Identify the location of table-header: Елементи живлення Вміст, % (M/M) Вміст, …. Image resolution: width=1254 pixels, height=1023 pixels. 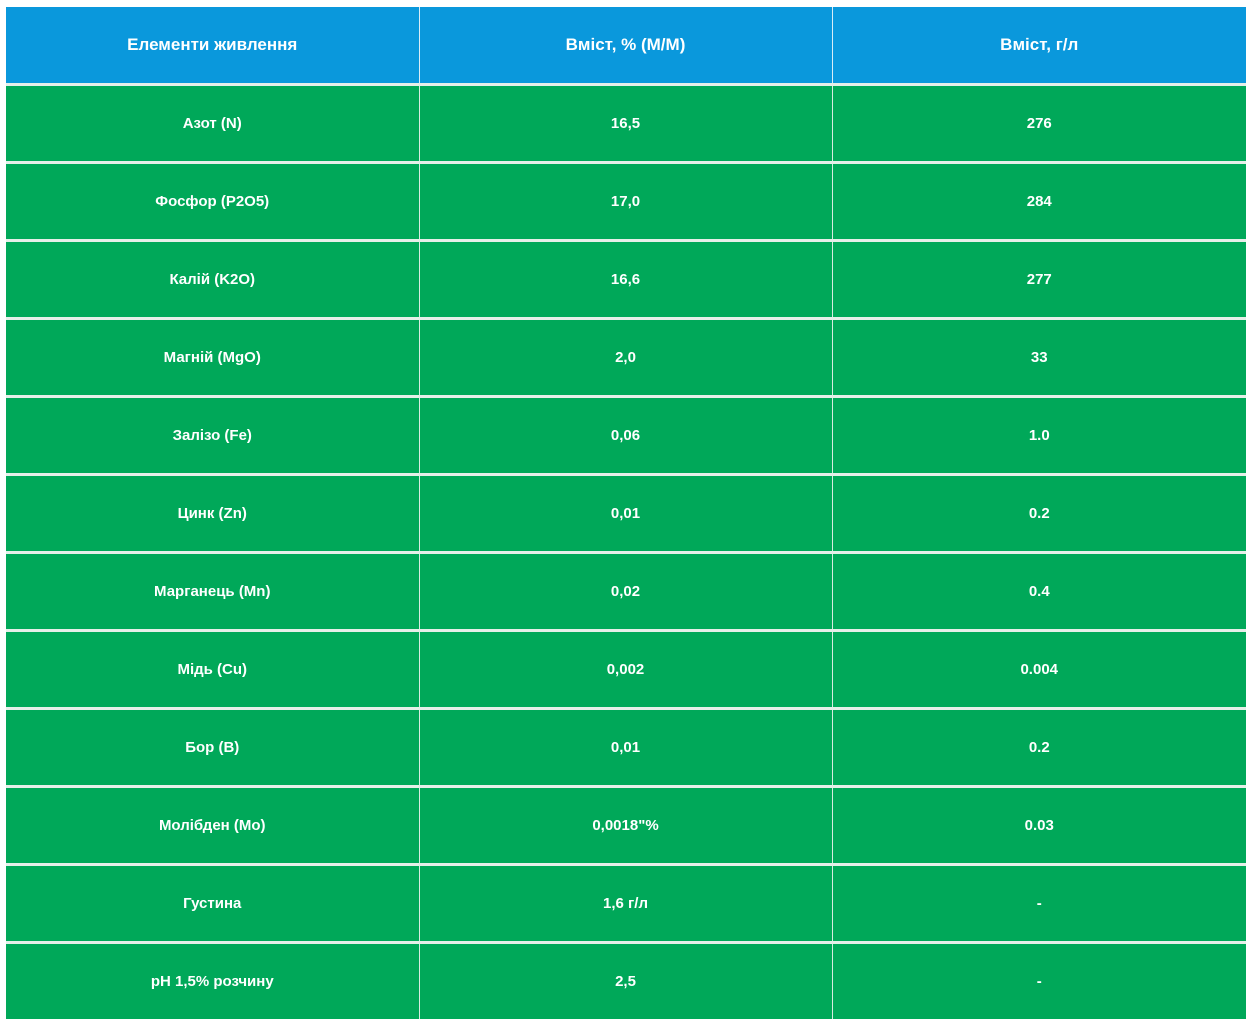
(626, 46).